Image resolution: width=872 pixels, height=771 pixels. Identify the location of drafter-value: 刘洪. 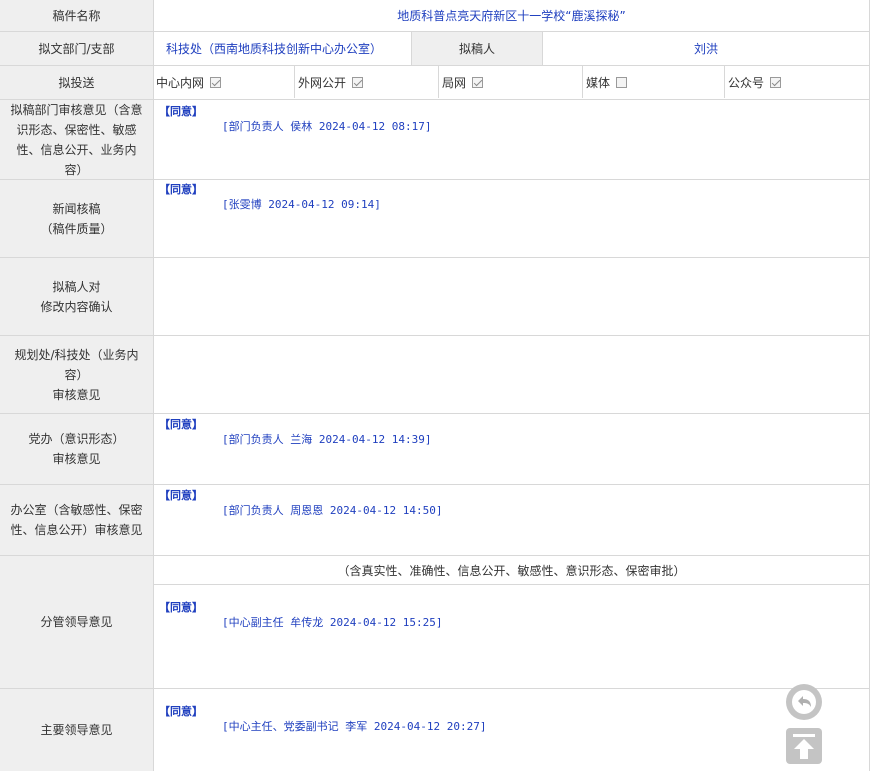
(705, 49).